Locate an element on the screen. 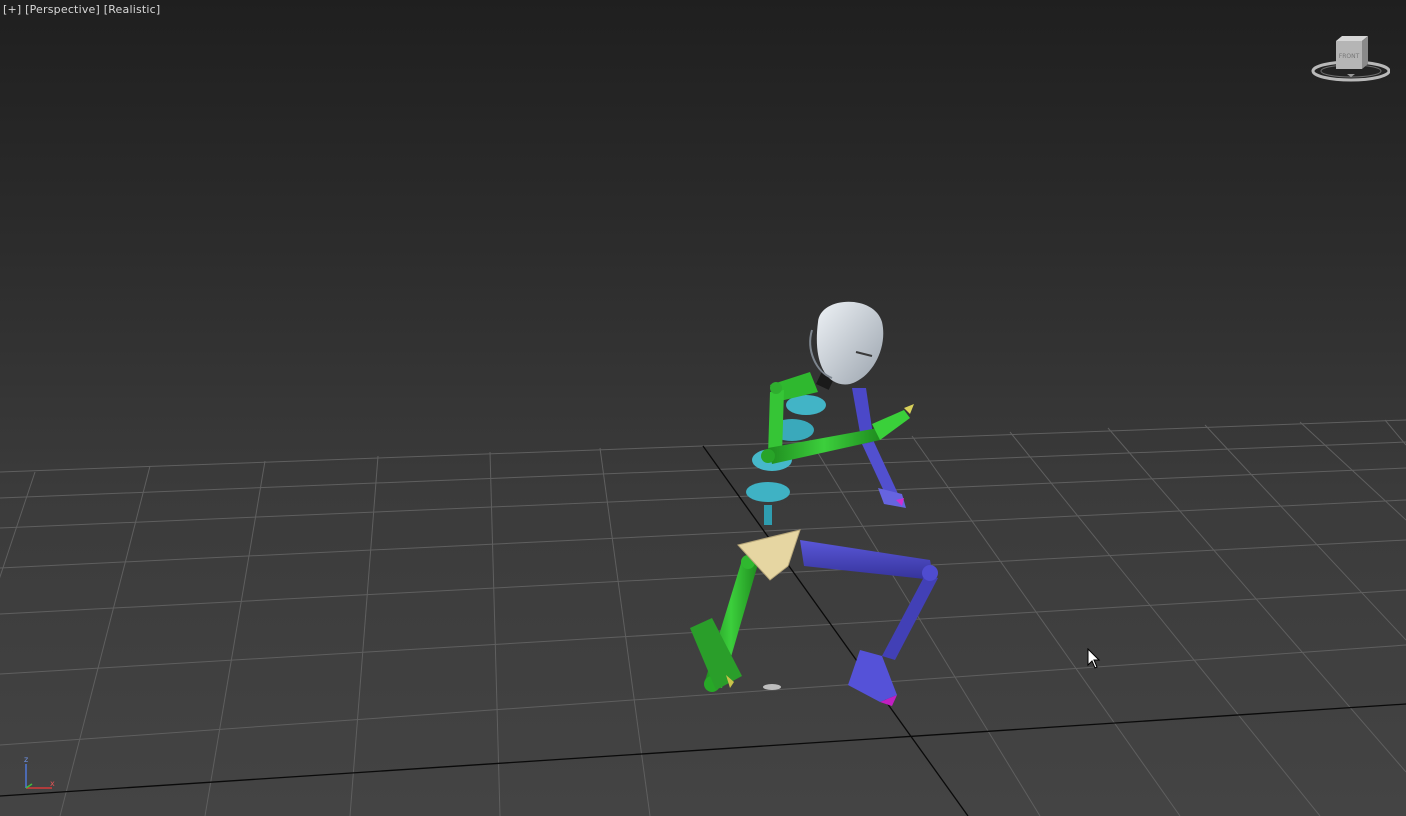 The height and width of the screenshot is (816, 1406). viewcube-face-label: FRONT is located at coordinates (1349, 56).